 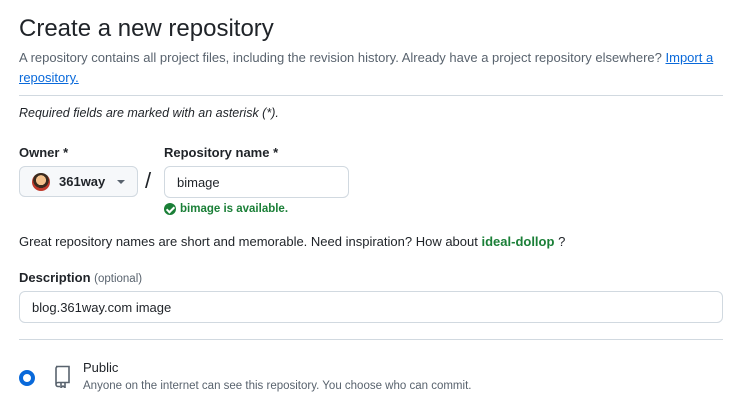 What do you see at coordinates (517, 241) in the screenshot?
I see `suggested-name-link: ideal-dollop` at bounding box center [517, 241].